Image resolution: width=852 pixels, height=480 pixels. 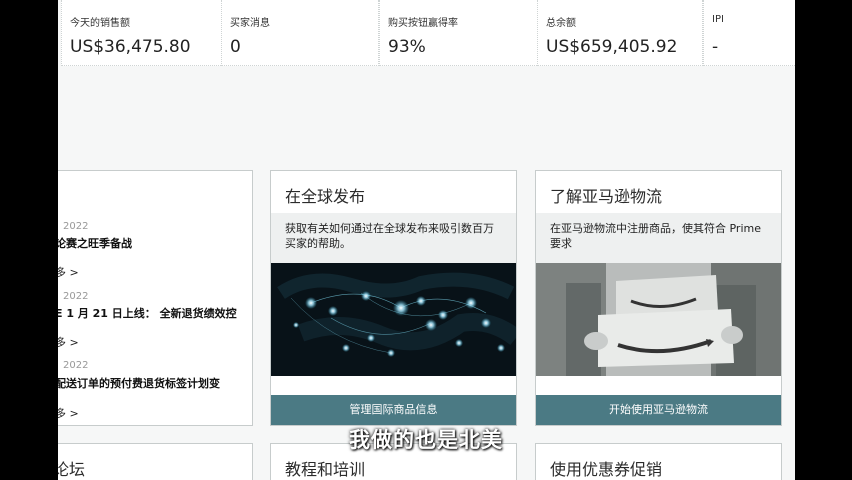 What do you see at coordinates (749, 33) in the screenshot?
I see `metric-ipi: IPI -` at bounding box center [749, 33].